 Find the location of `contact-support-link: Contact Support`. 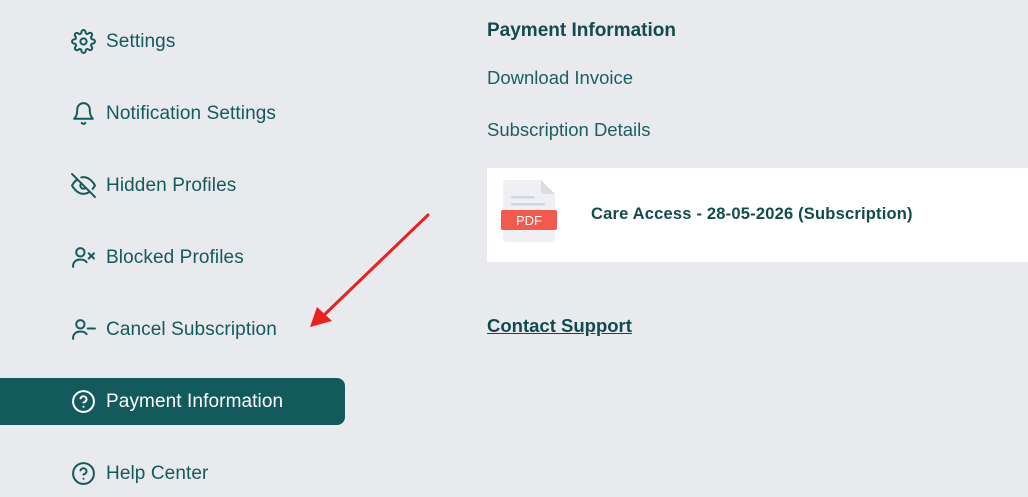

contact-support-link: Contact Support is located at coordinates (559, 326).